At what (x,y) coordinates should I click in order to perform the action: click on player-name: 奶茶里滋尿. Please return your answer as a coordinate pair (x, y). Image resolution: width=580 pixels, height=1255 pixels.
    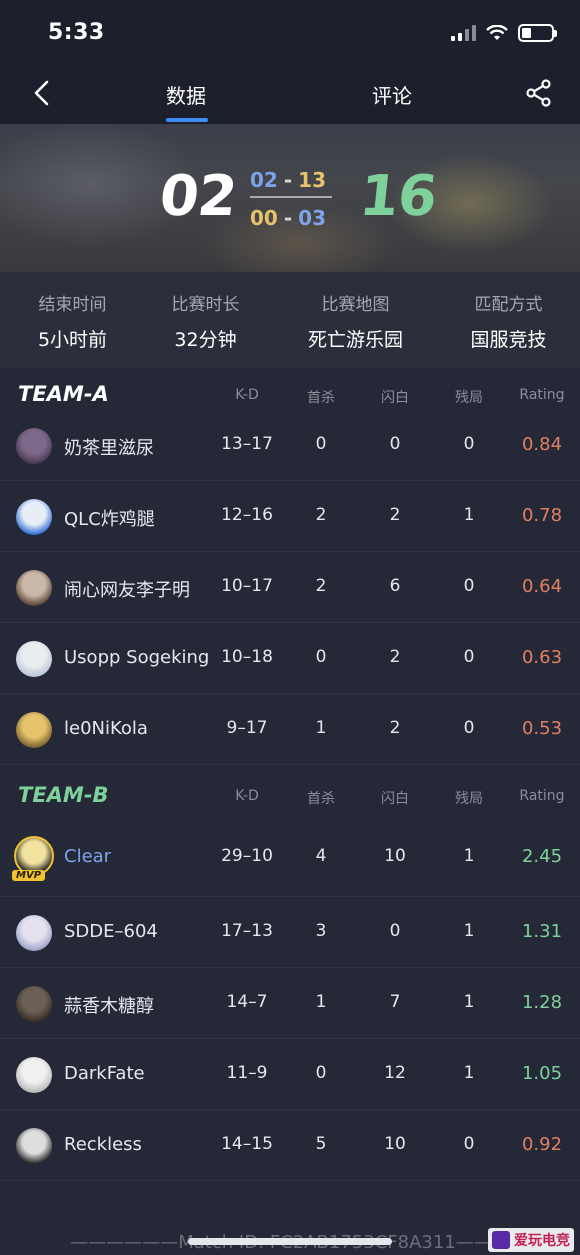
    Looking at the image, I should click on (109, 447).